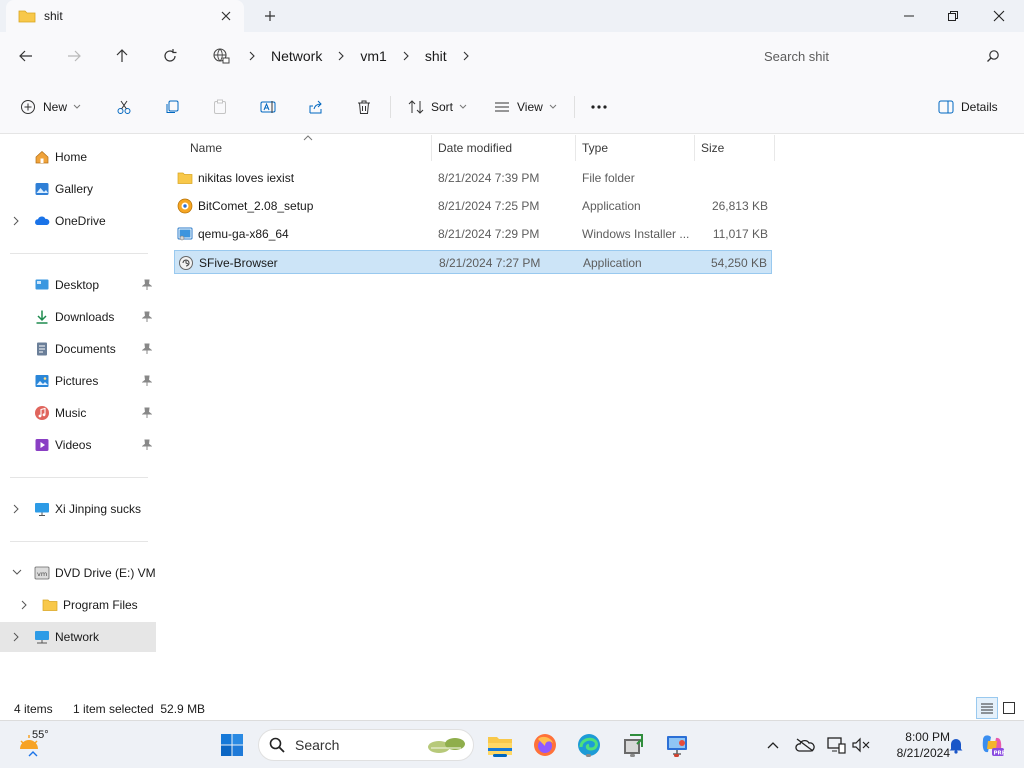 This screenshot has height=768, width=1024. What do you see at coordinates (956, 744) in the screenshot?
I see `notifications-button` at bounding box center [956, 744].